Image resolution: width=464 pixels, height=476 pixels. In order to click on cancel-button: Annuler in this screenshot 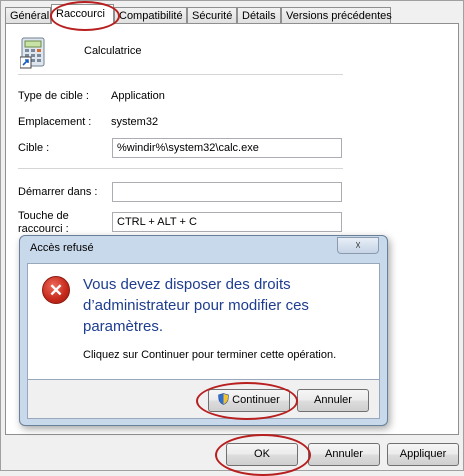, I will do `click(344, 454)`.